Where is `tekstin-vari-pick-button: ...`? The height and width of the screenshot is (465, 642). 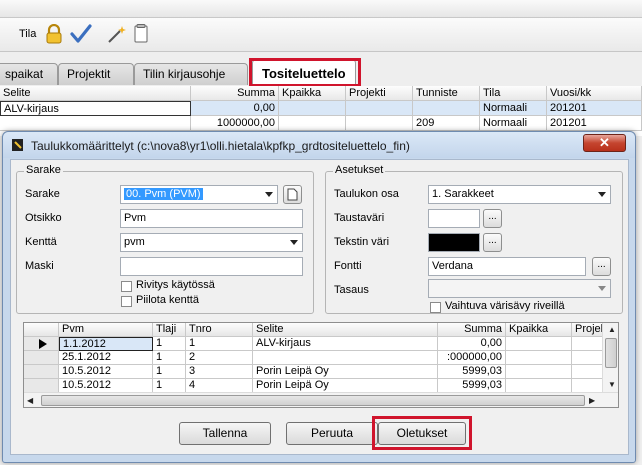 tekstin-vari-pick-button: ... is located at coordinates (492, 242).